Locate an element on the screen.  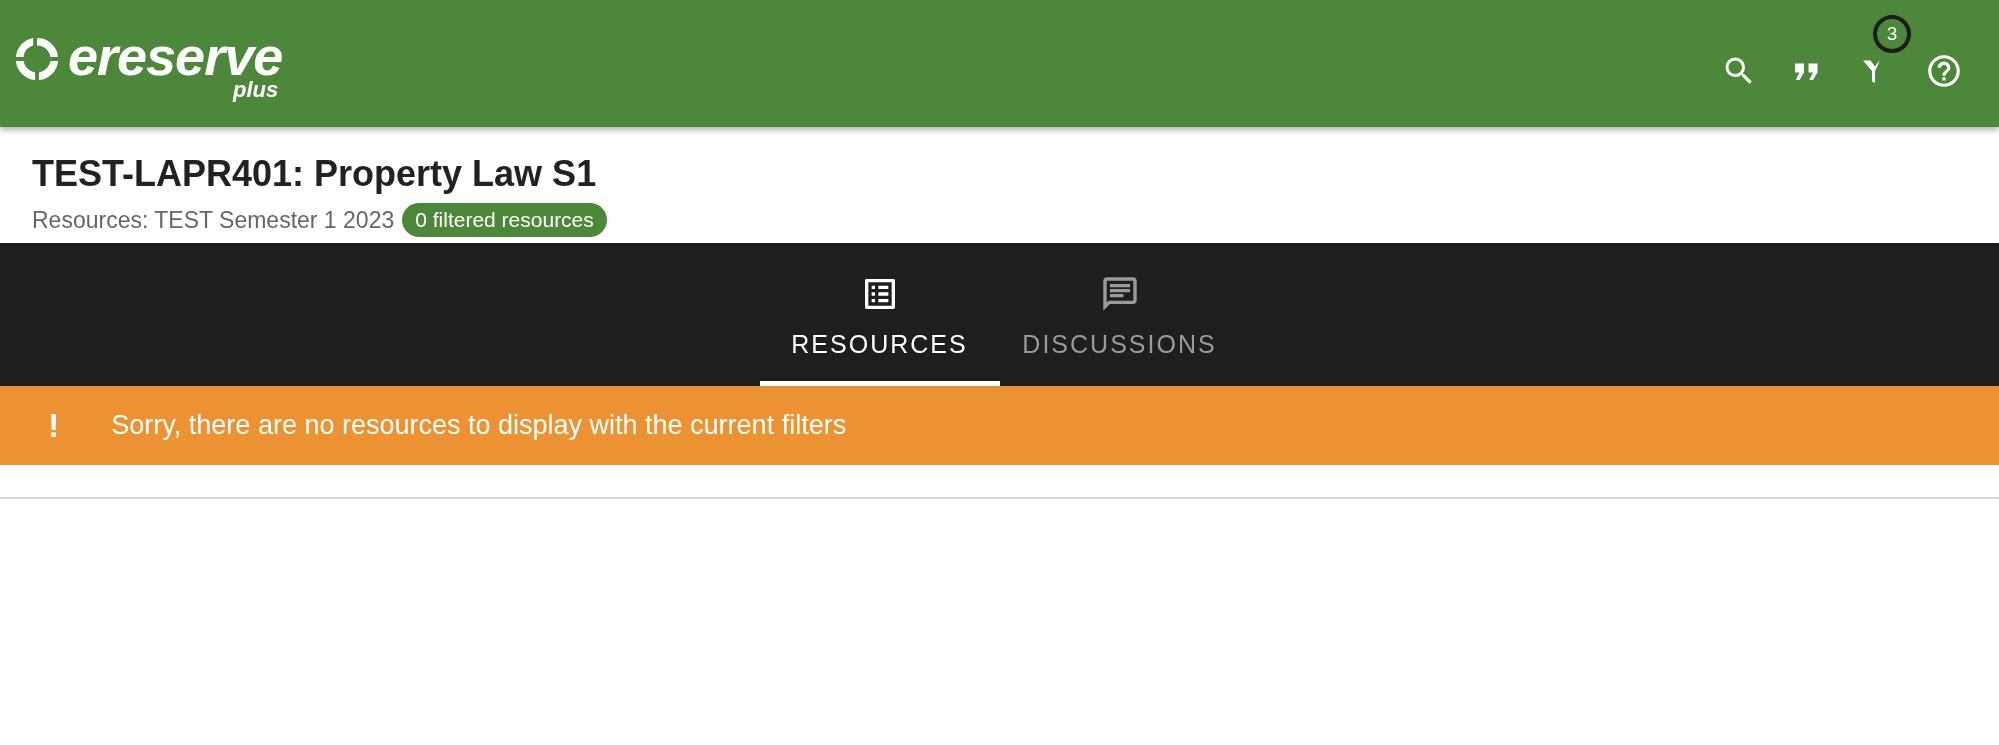
tab: DISCUSSIONS is located at coordinates (1119, 314).